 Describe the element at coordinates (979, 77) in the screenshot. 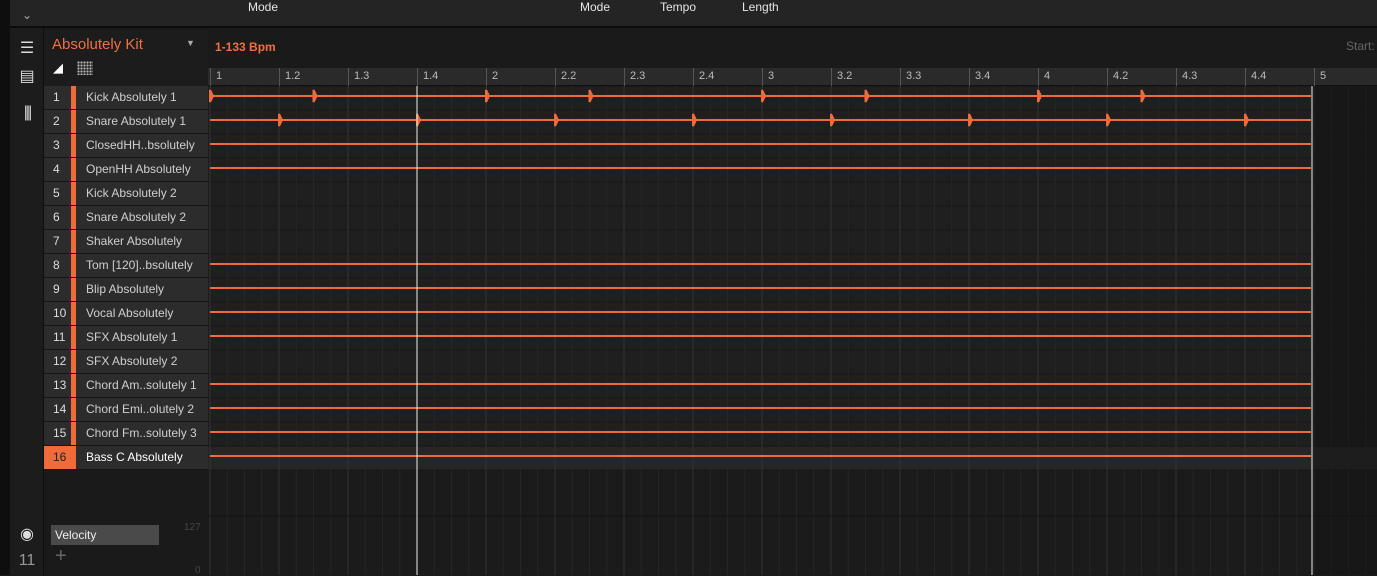

I see `ruler-tick: 3.4` at that location.